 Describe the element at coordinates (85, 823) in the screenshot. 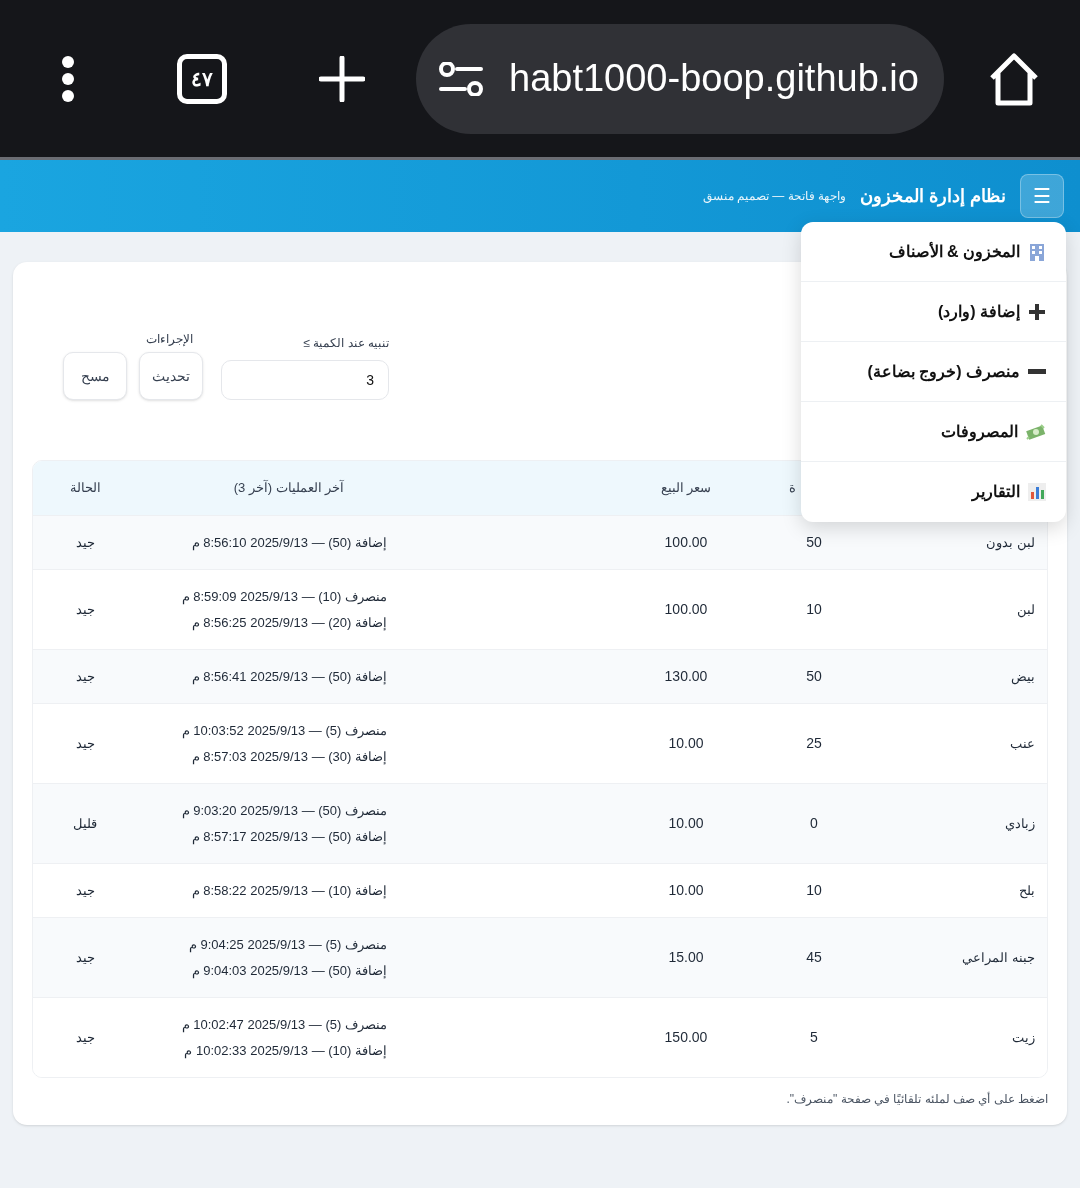

I see `table-cell: قليل` at that location.